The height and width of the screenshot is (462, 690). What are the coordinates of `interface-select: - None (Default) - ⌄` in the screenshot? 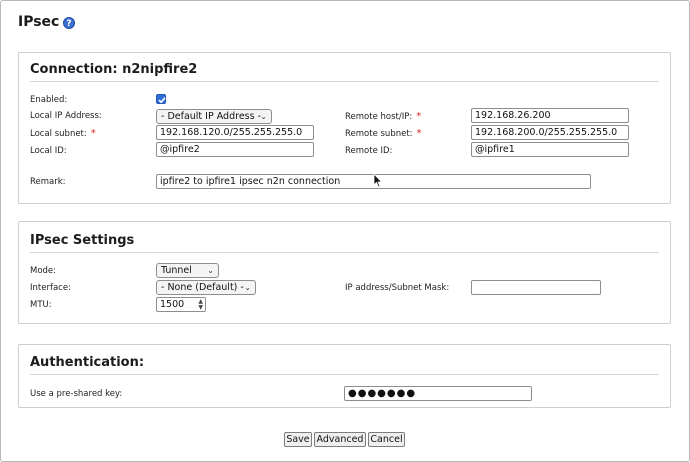 It's located at (206, 287).